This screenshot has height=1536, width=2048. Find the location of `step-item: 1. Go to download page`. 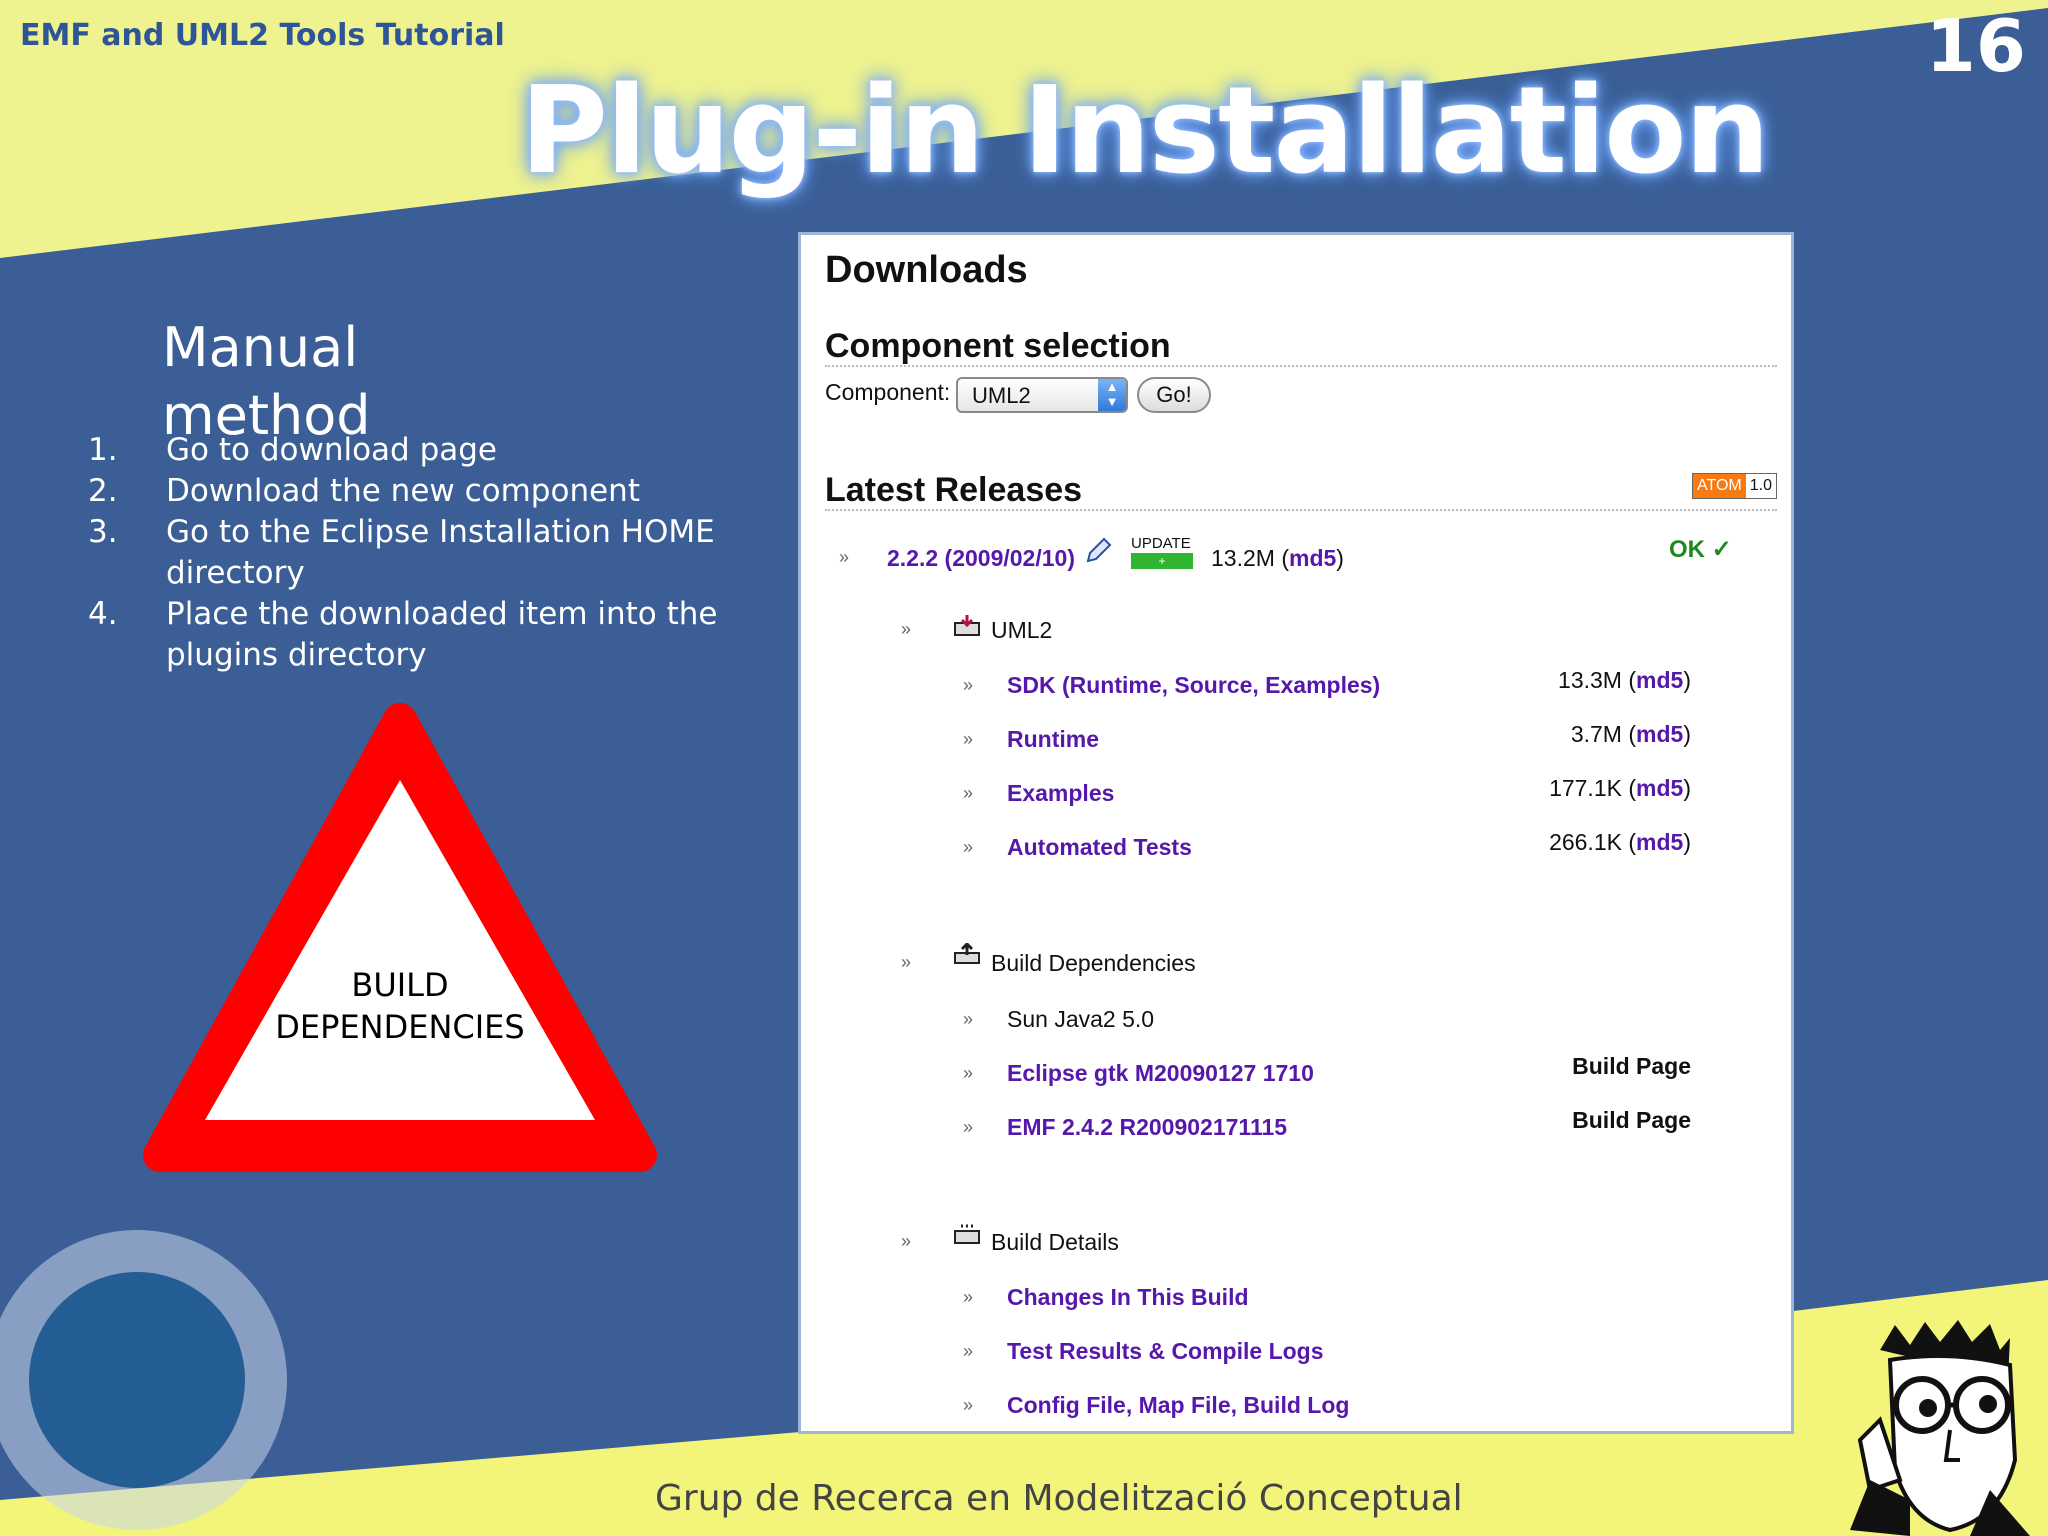

step-item: 1. Go to download page is located at coordinates (408, 450).